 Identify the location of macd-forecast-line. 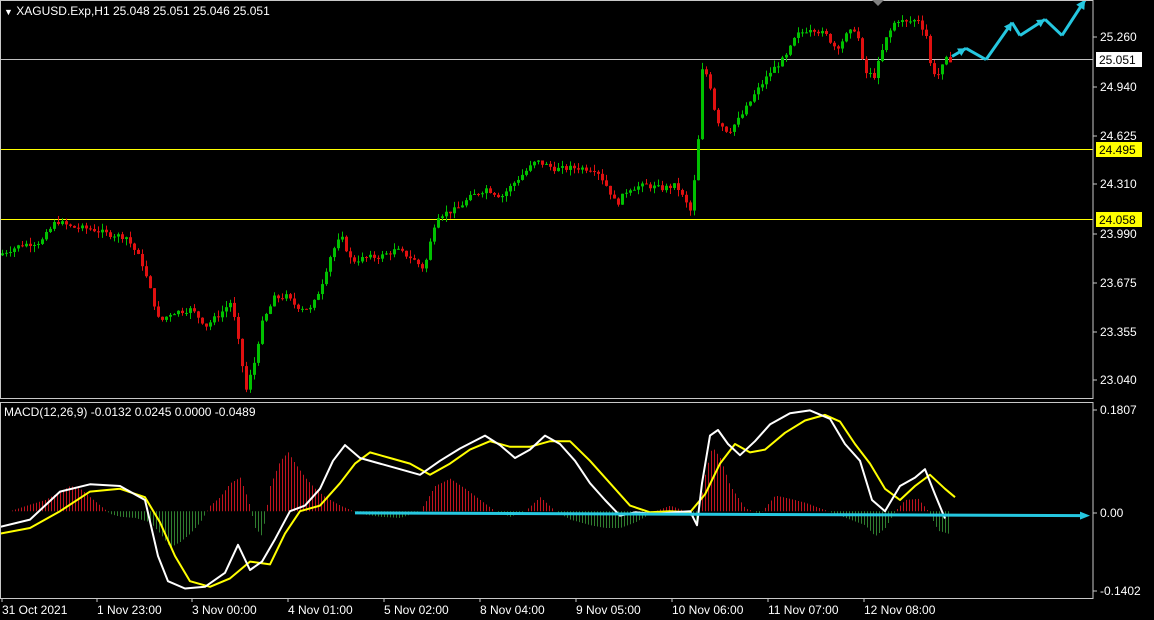
(719, 514).